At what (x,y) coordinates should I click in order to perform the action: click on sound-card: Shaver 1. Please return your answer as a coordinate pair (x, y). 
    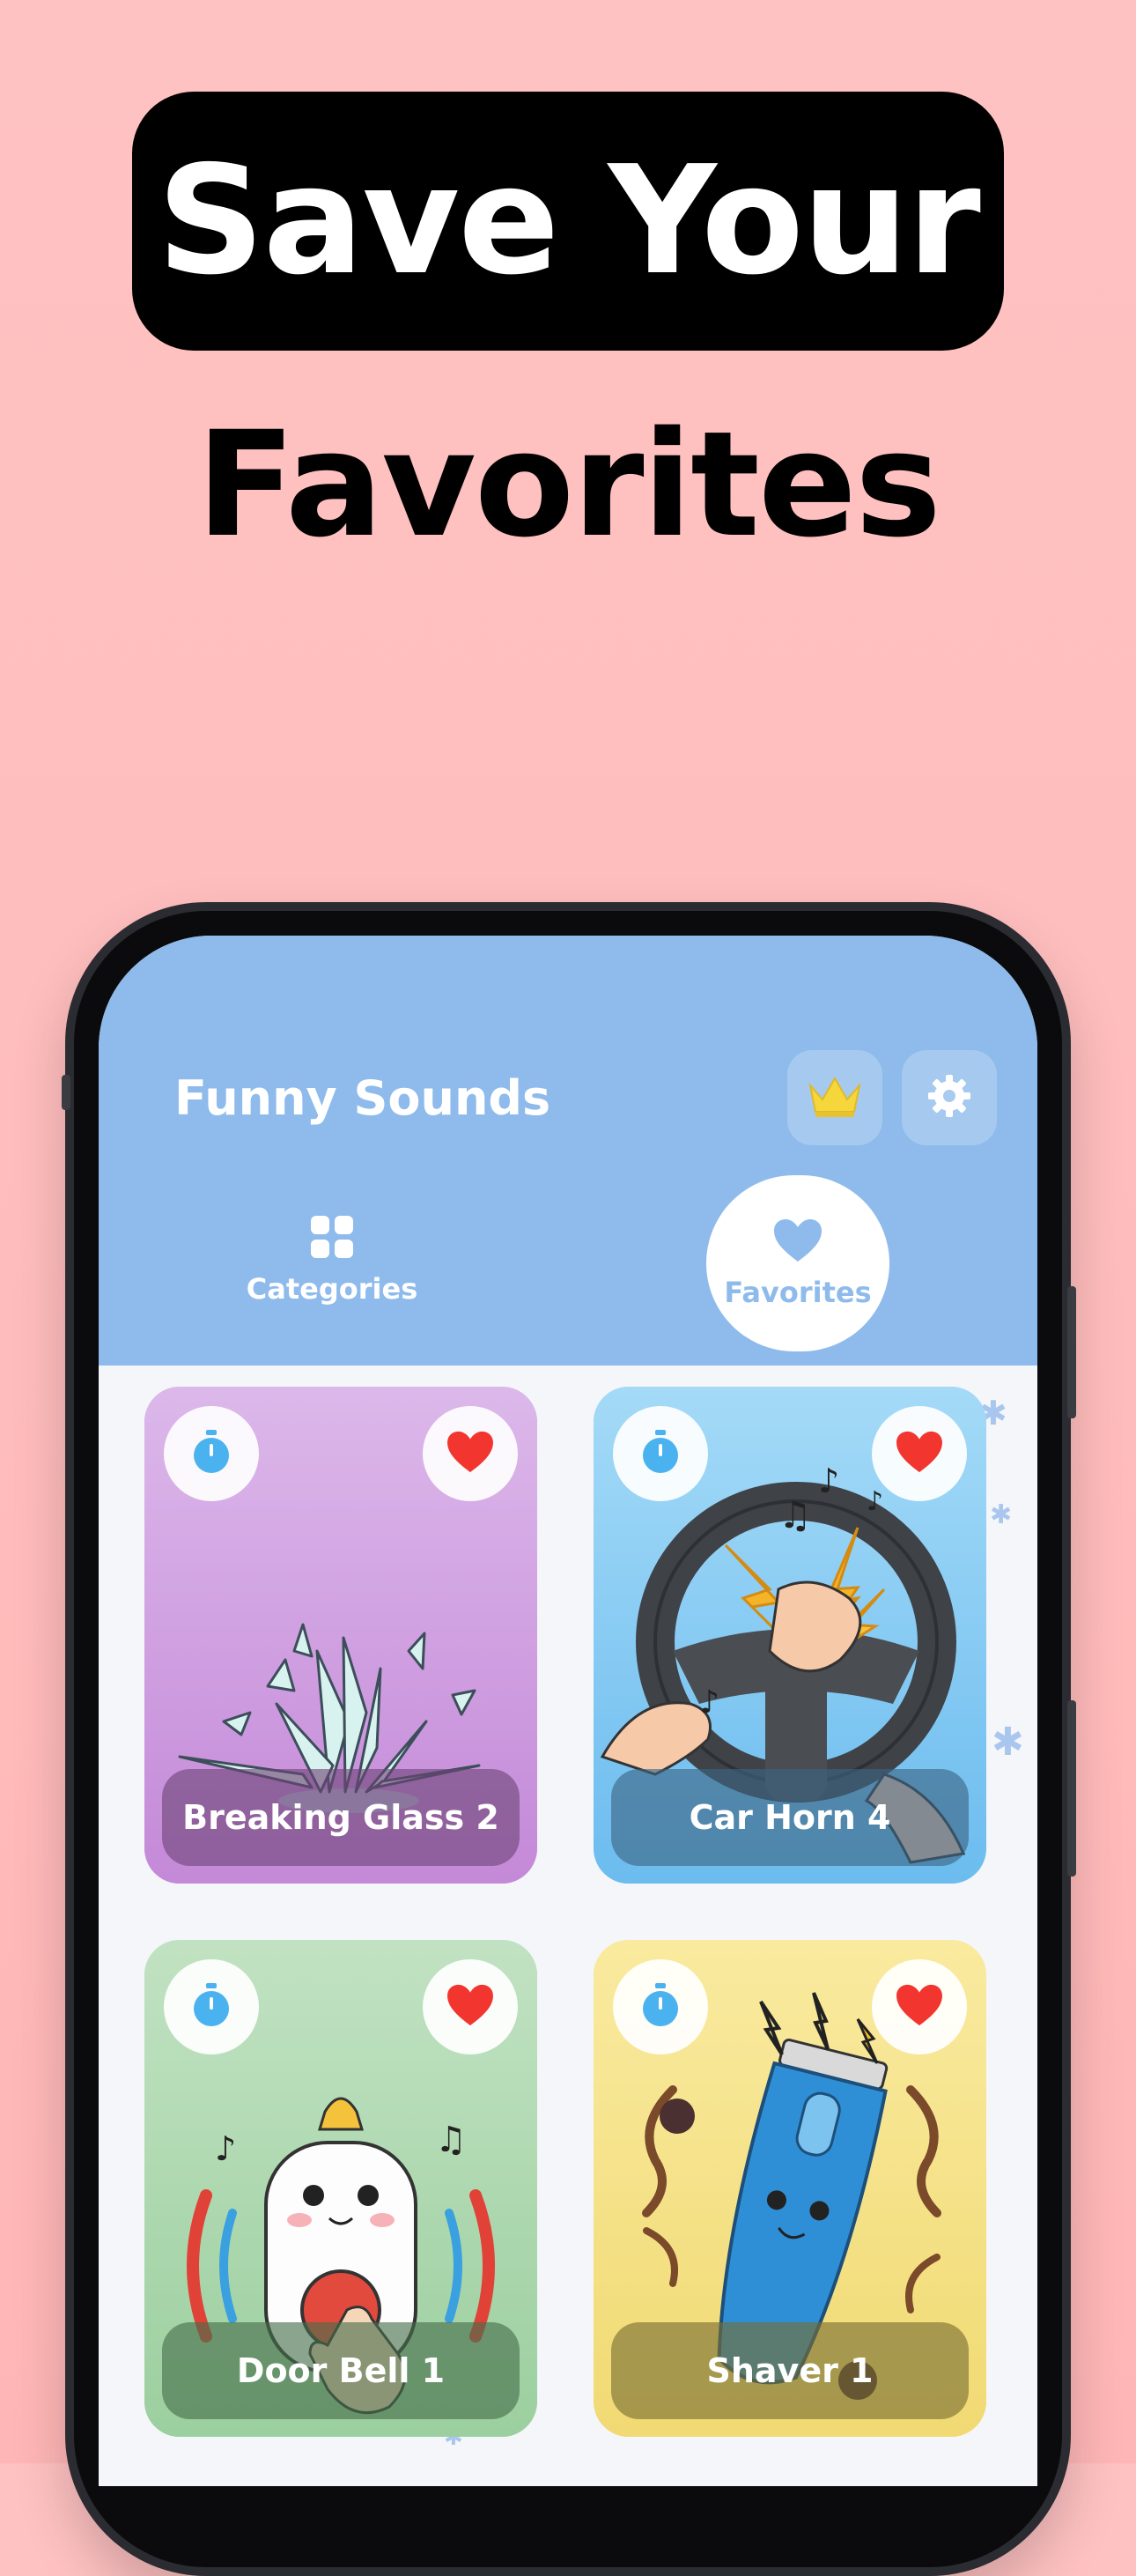
    Looking at the image, I should click on (790, 2188).